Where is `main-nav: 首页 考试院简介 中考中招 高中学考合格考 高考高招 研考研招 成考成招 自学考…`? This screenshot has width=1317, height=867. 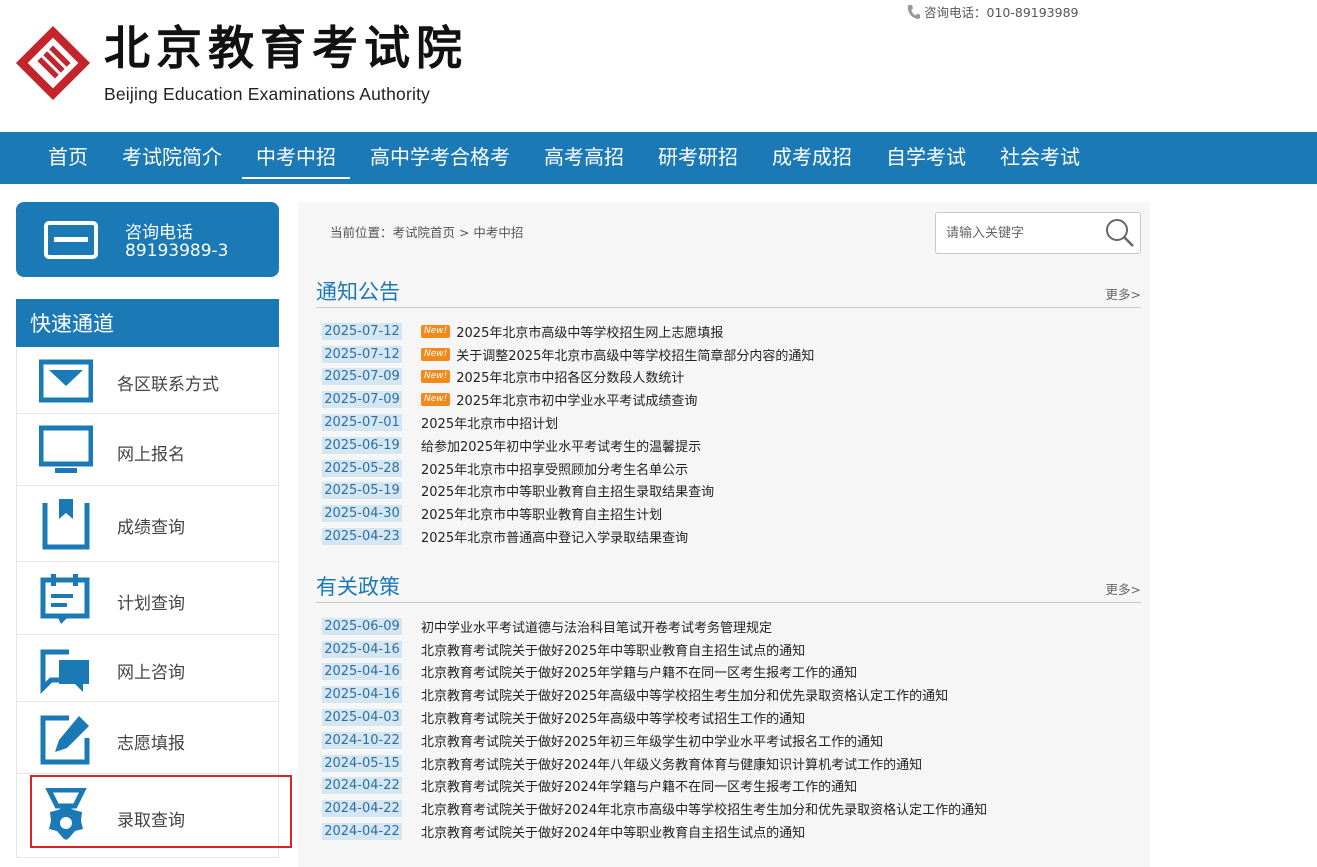
main-nav: 首页 考试院简介 中考中招 高中学考合格考 高考高招 研考研招 成考成招 自学考… is located at coordinates (658, 158).